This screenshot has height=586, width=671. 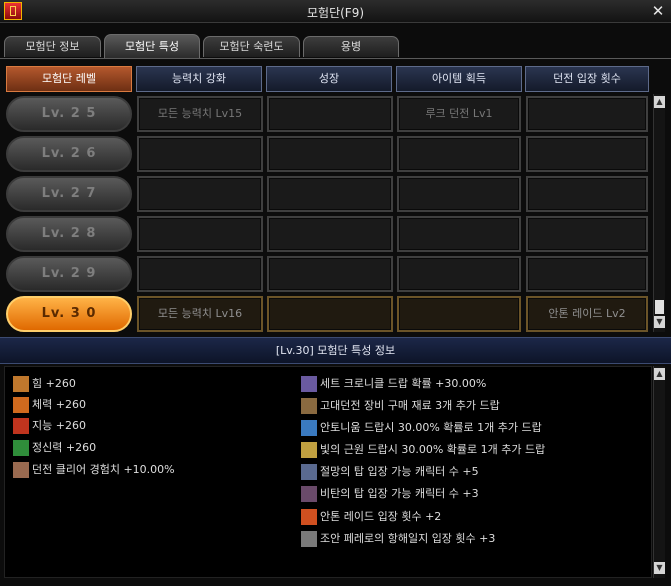 What do you see at coordinates (69, 79) in the screenshot?
I see `header-adventure-level: 모험단 레벨` at bounding box center [69, 79].